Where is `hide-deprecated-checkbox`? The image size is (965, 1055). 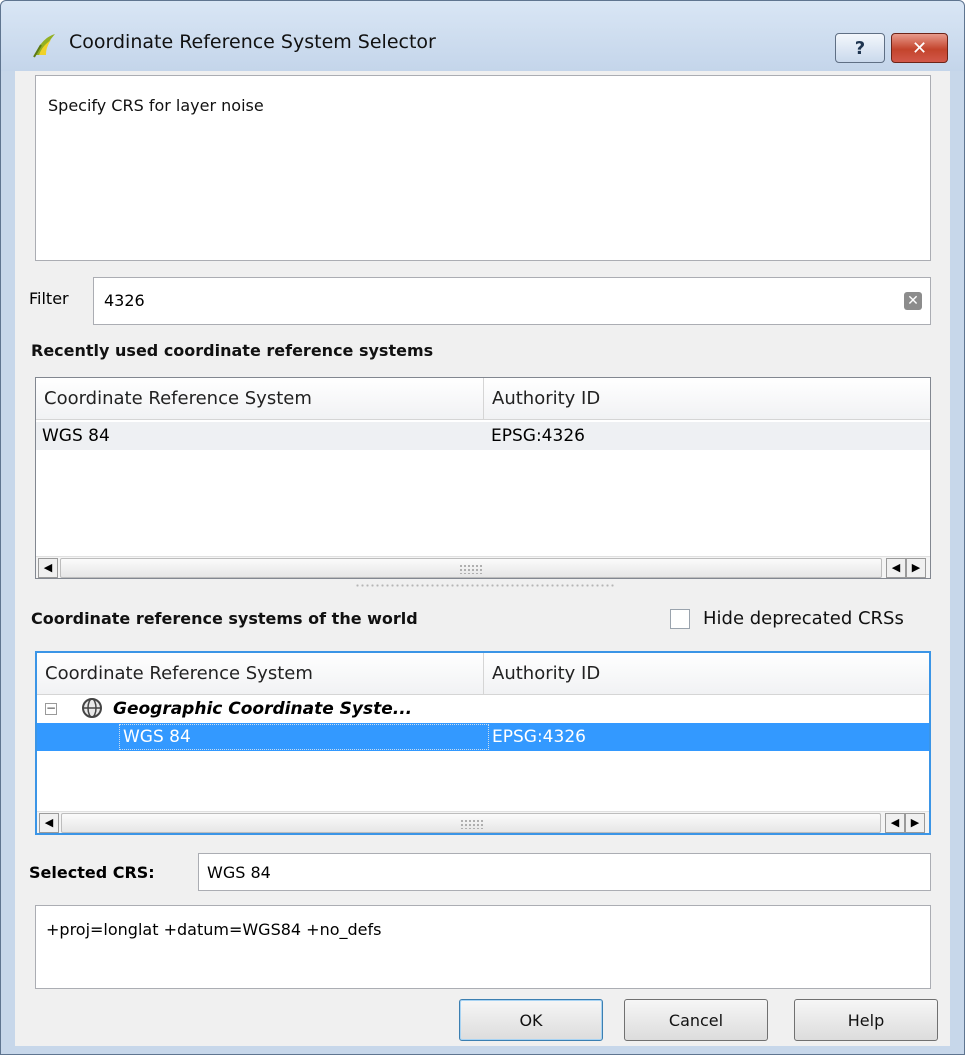 hide-deprecated-checkbox is located at coordinates (680, 619).